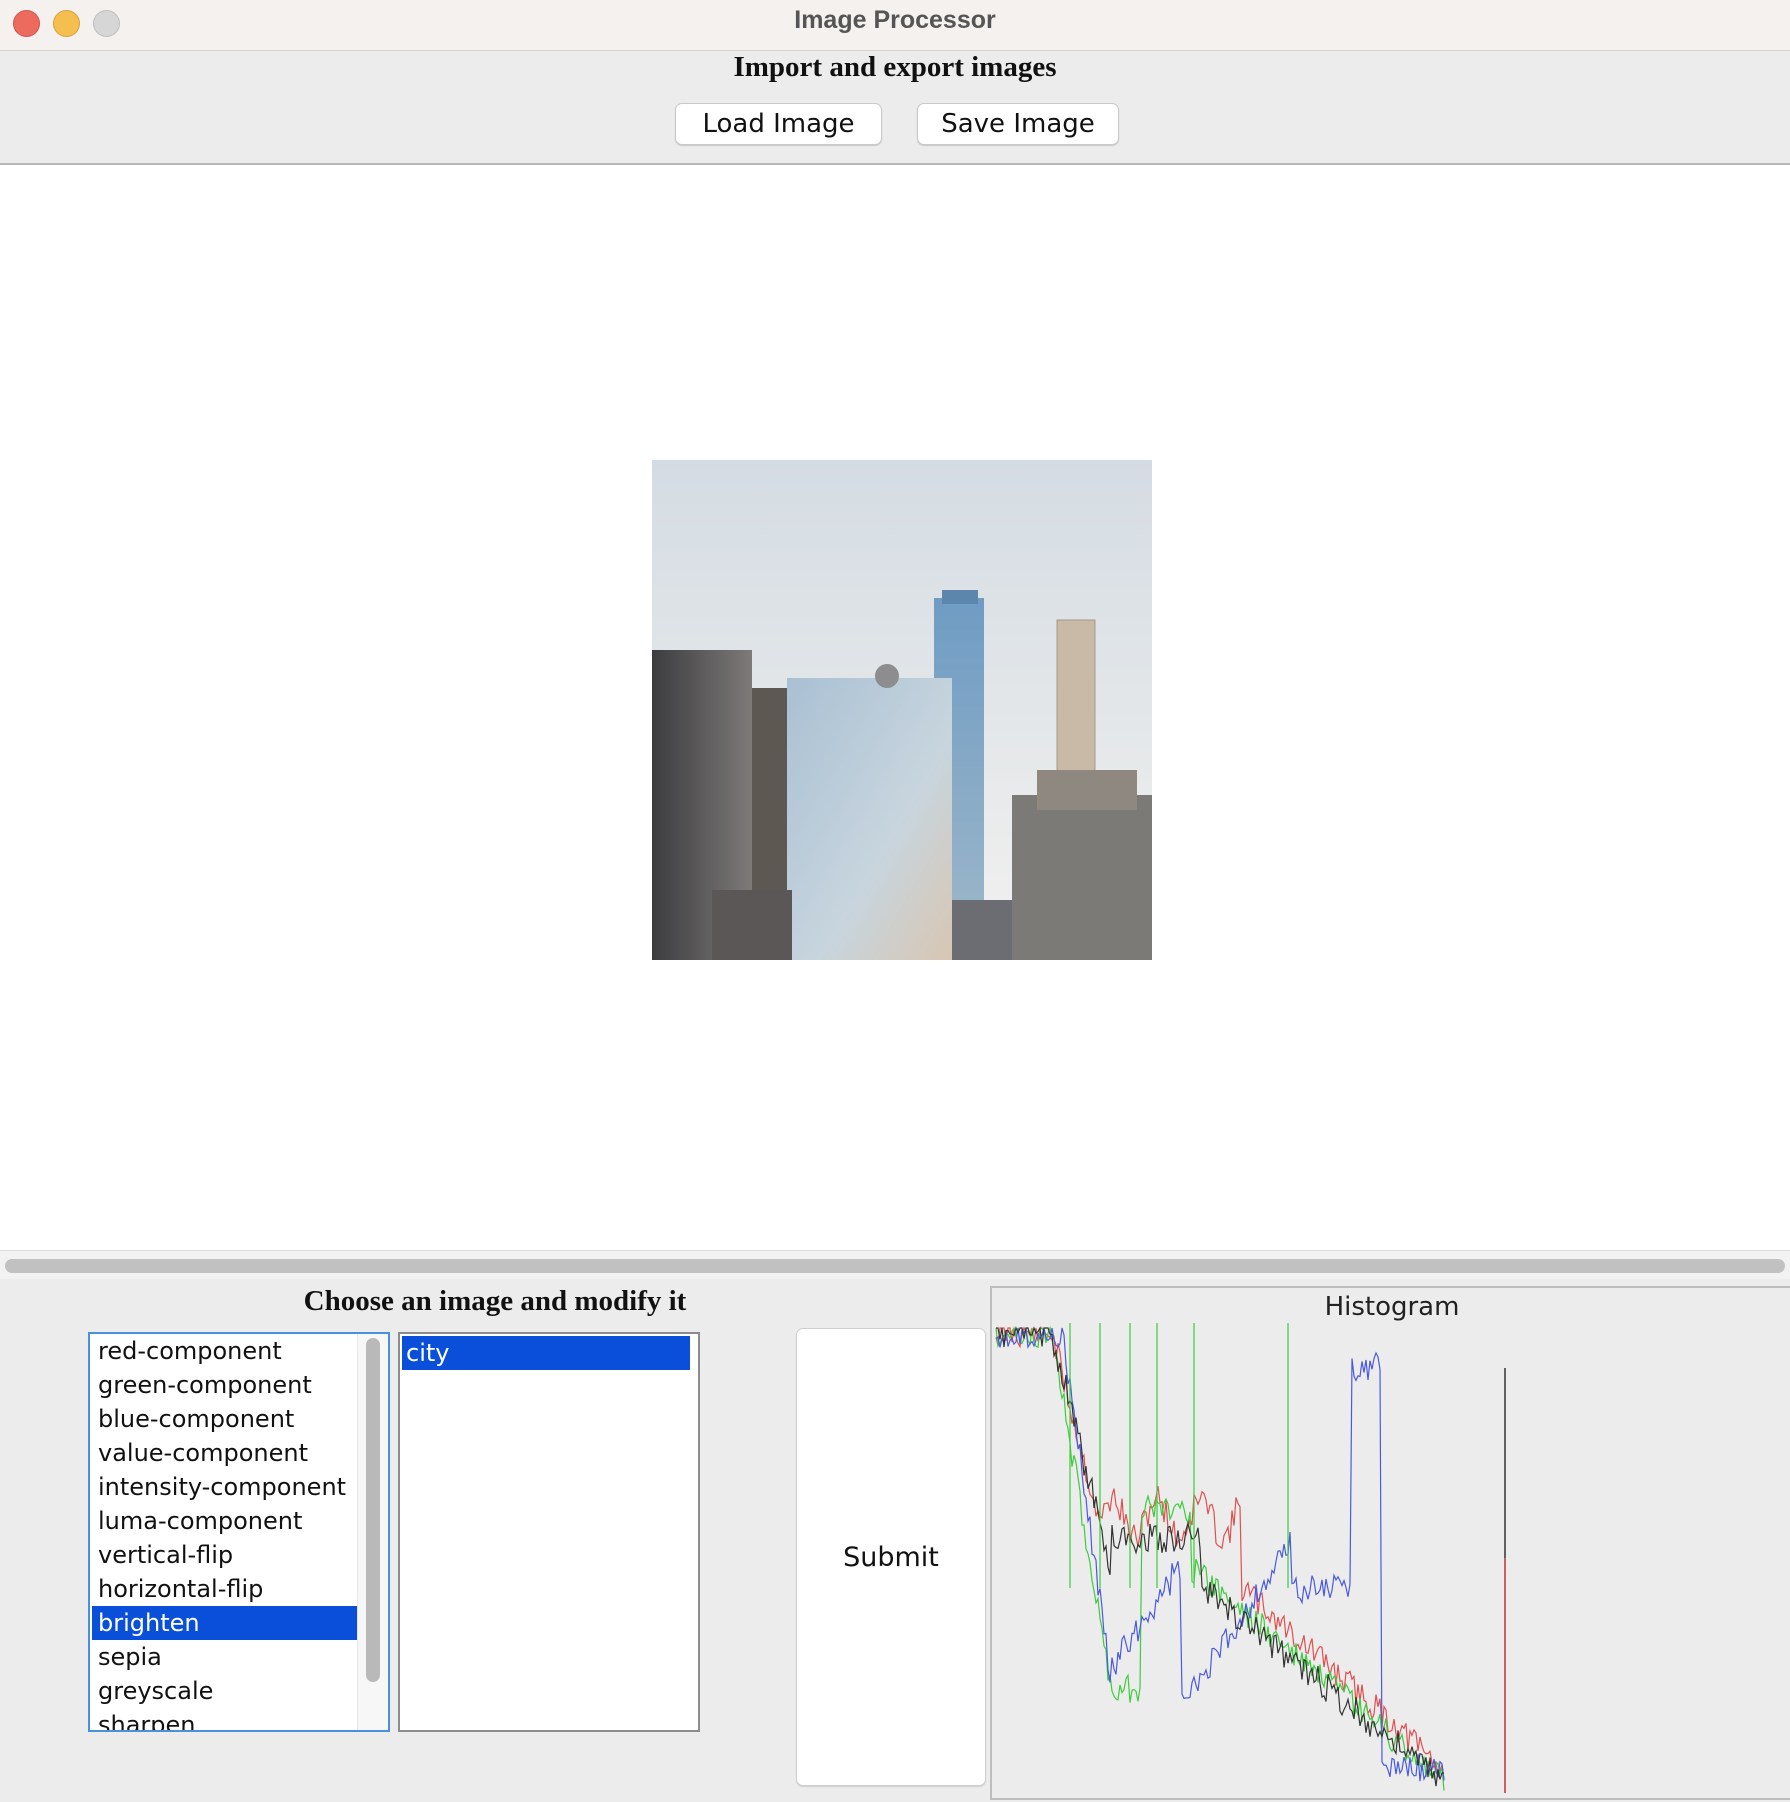 This screenshot has height=1802, width=1790. I want to click on operation-list-scrollbar-thumb, so click(373, 1510).